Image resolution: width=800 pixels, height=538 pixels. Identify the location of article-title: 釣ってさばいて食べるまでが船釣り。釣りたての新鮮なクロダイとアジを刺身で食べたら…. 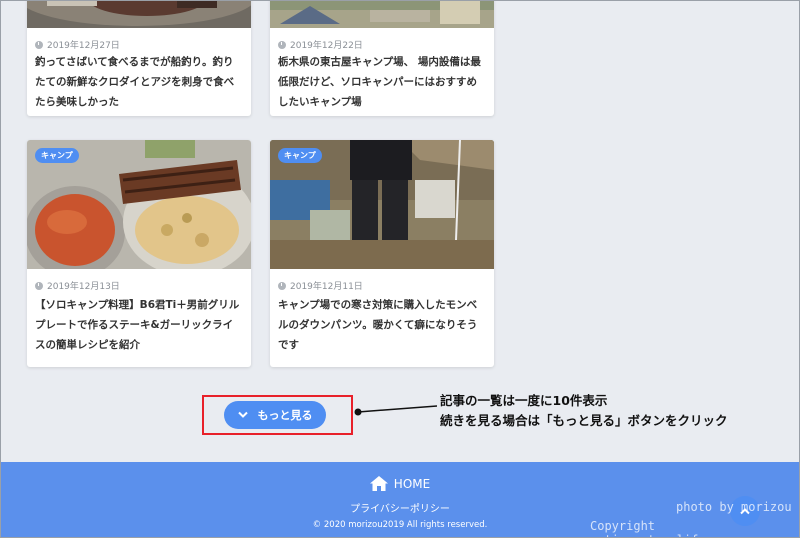
(139, 82).